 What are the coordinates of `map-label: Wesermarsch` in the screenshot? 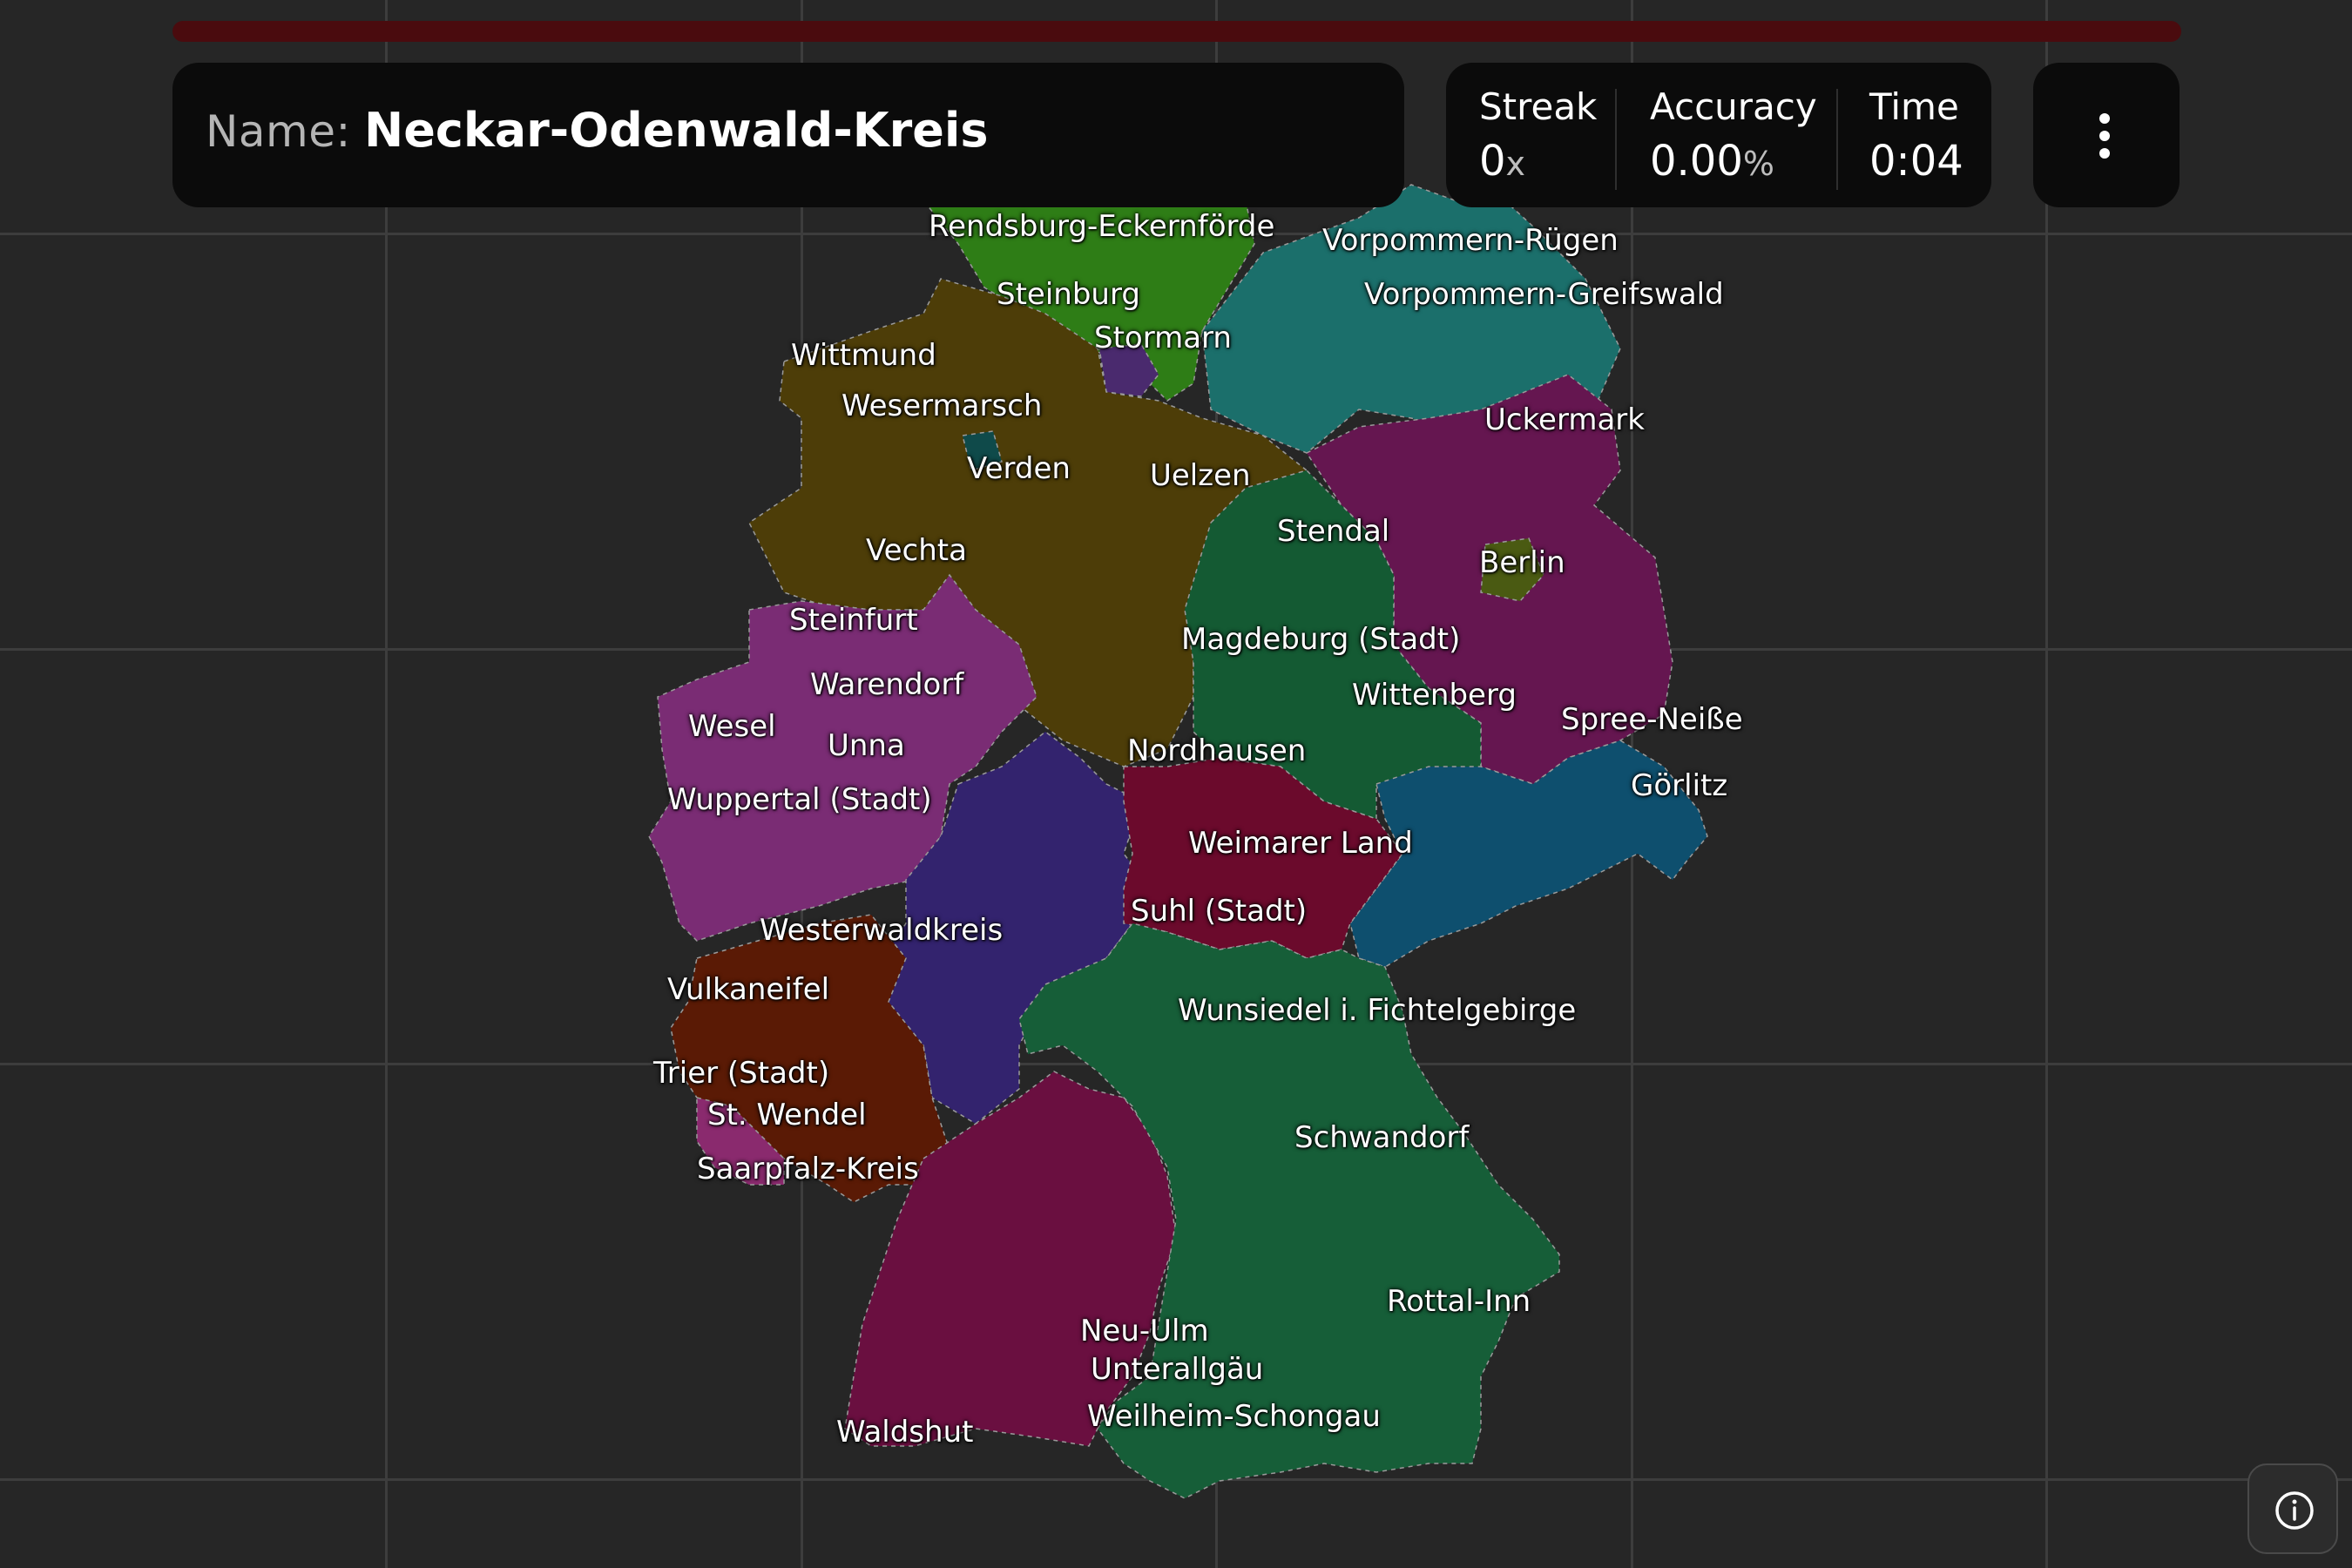 It's located at (942, 406).